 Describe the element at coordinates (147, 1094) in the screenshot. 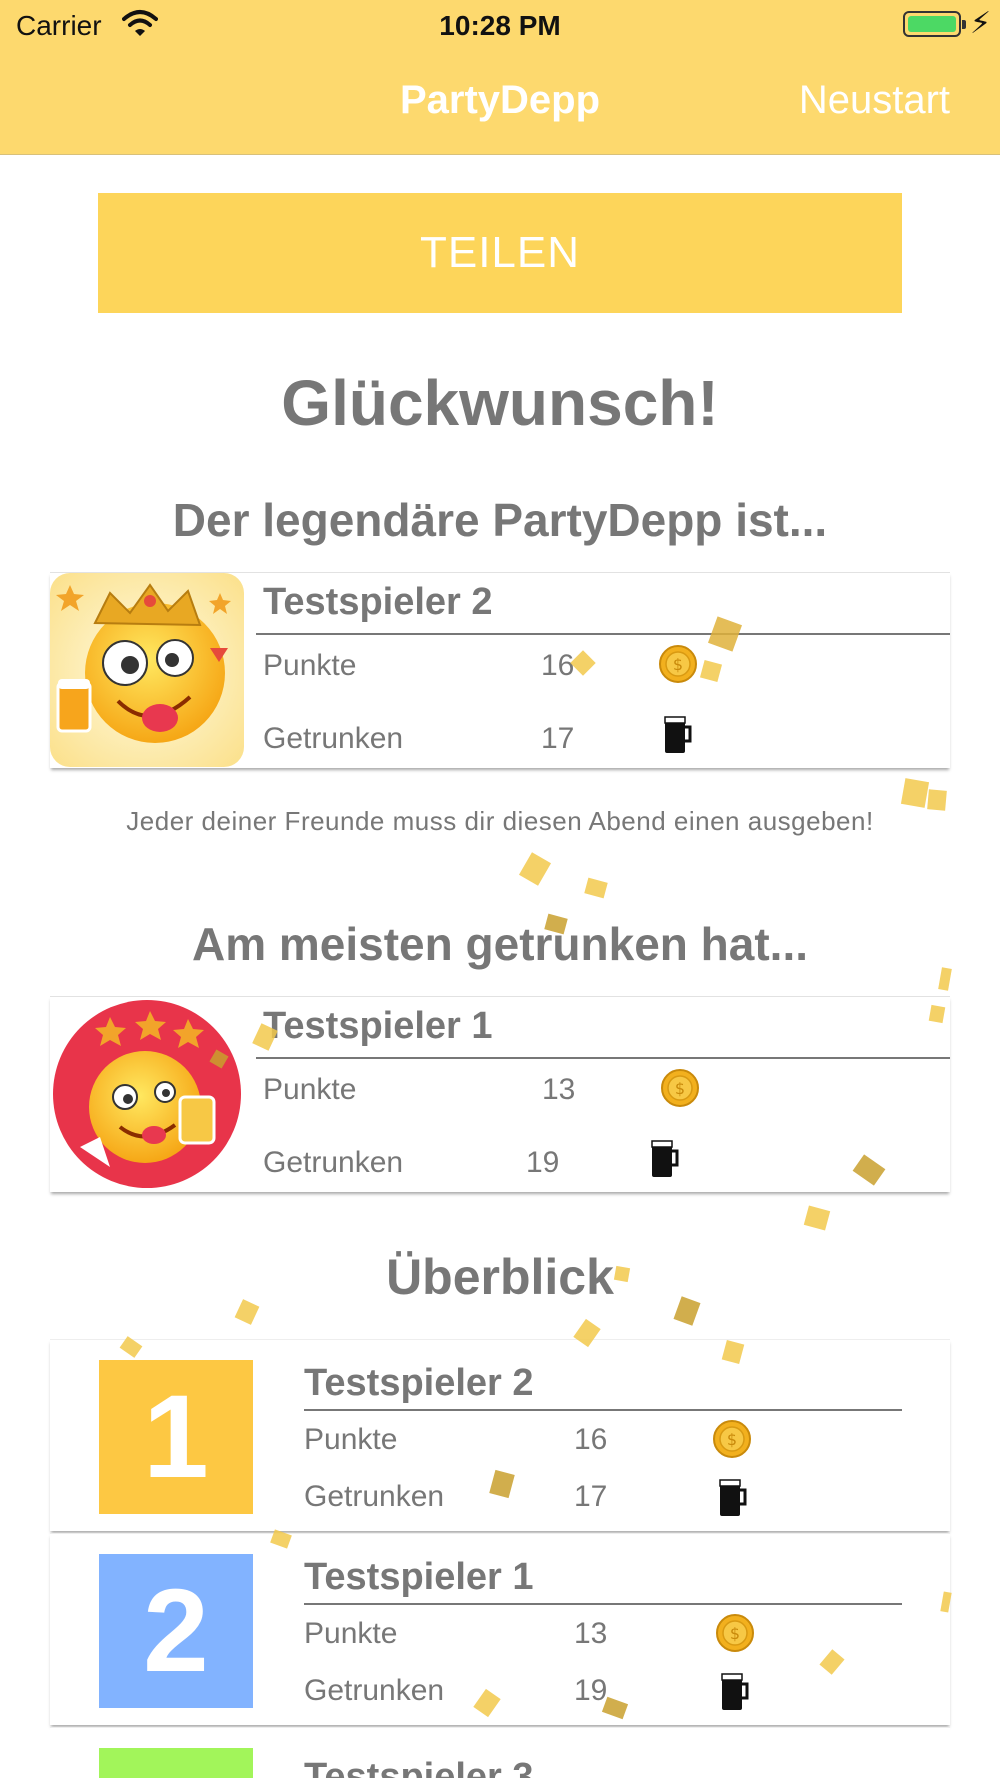

I see `dizzy-emoji-with-beer-icon` at that location.